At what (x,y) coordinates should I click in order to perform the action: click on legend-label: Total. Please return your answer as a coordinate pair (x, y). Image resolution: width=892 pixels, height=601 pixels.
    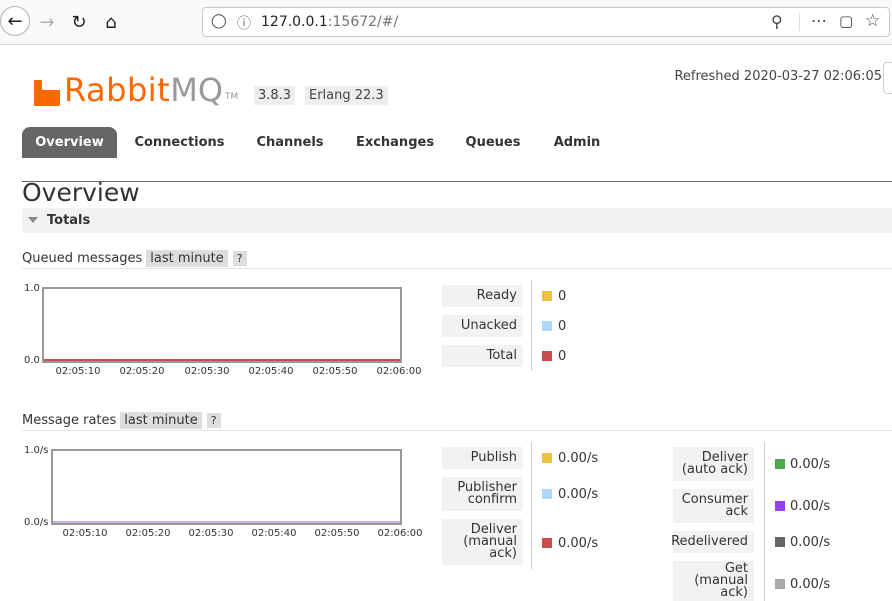
    Looking at the image, I should click on (501, 355).